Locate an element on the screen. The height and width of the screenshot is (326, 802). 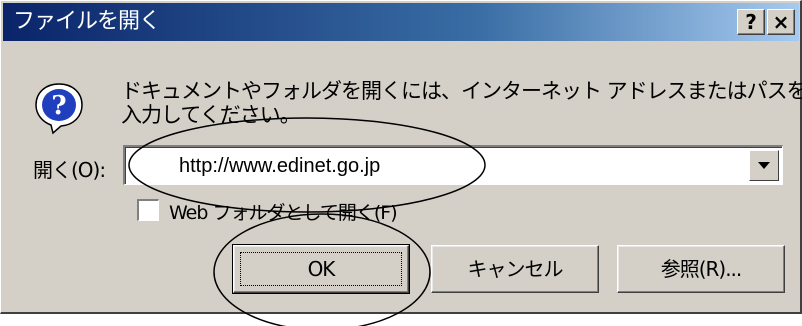
address-combobox: http://www.edinet.go.jp is located at coordinates (453, 165).